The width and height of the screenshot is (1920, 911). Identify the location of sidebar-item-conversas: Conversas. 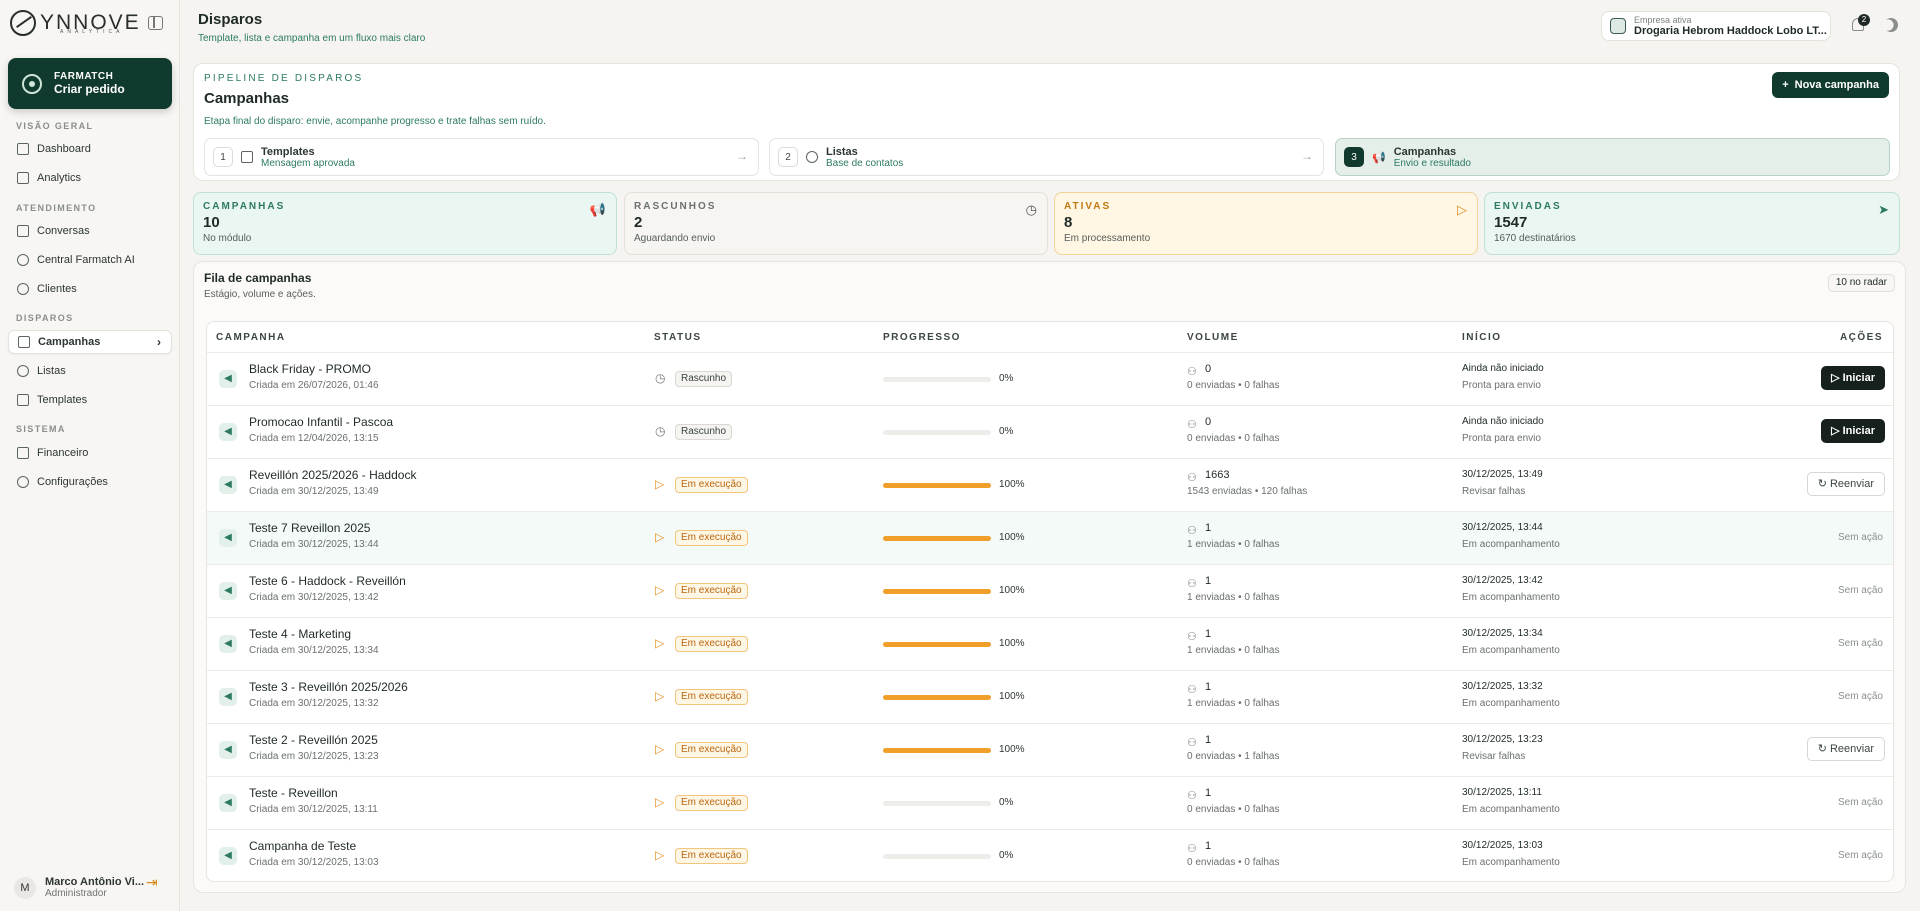
(90, 231).